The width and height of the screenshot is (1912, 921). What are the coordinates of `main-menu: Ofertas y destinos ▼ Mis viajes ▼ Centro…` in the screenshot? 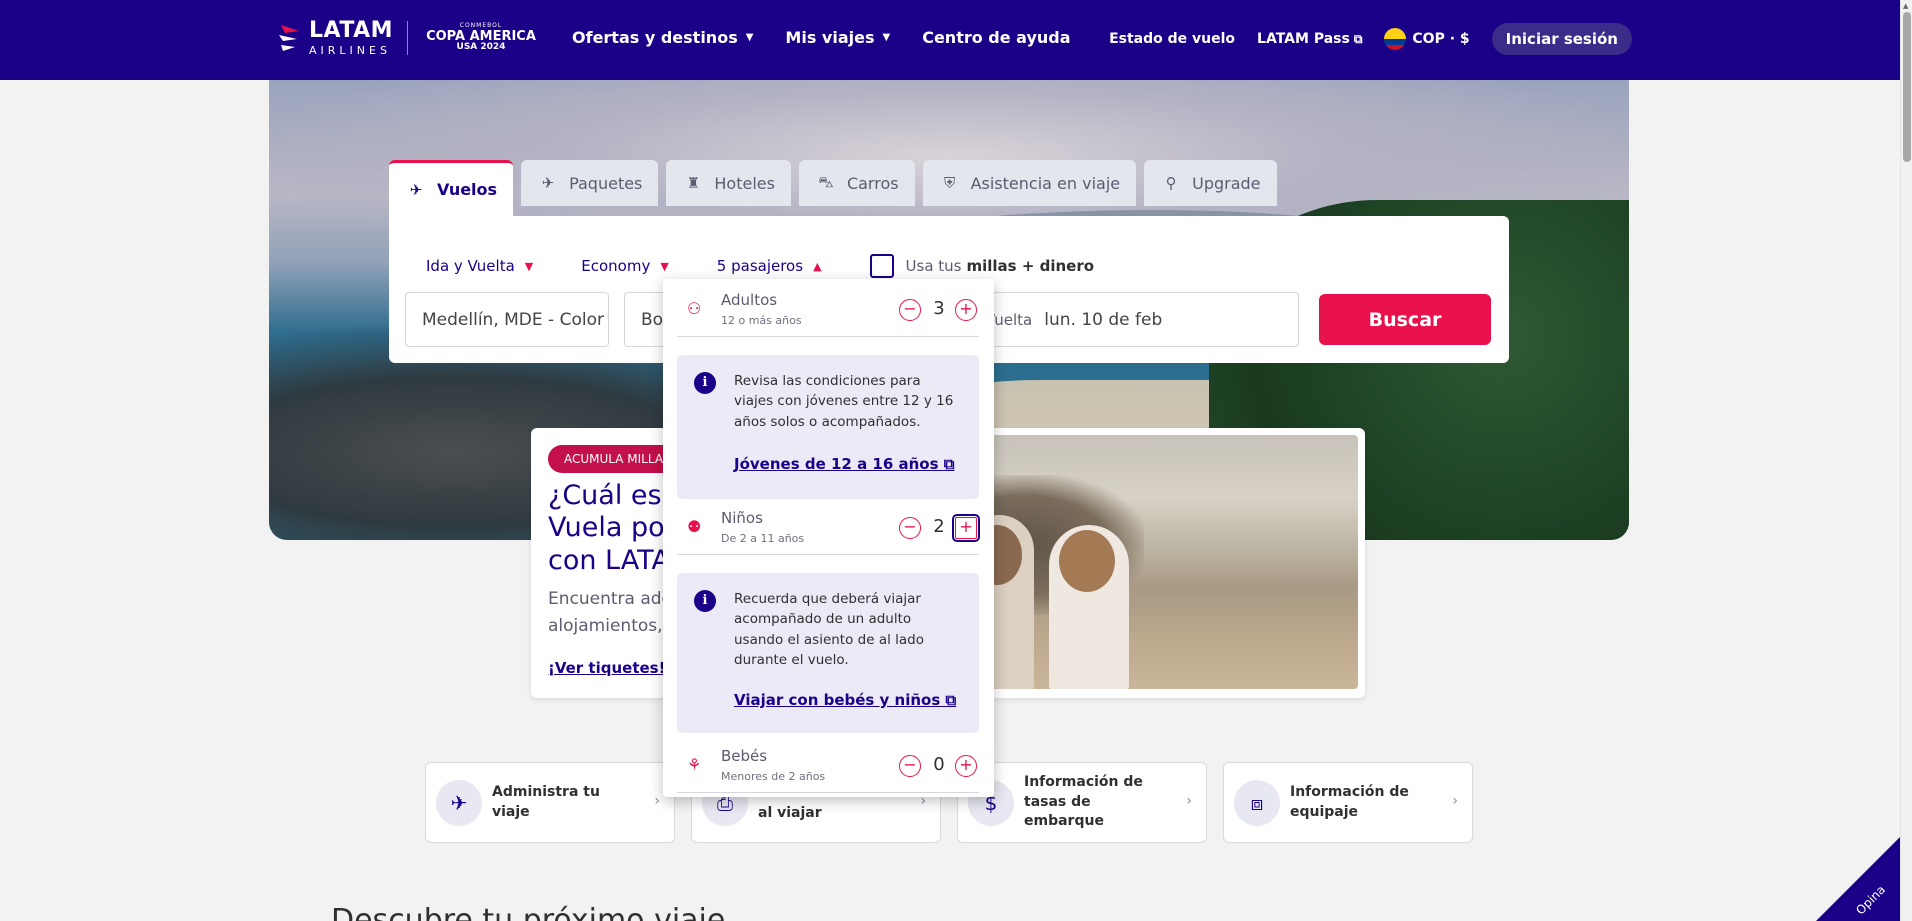 It's located at (837, 37).